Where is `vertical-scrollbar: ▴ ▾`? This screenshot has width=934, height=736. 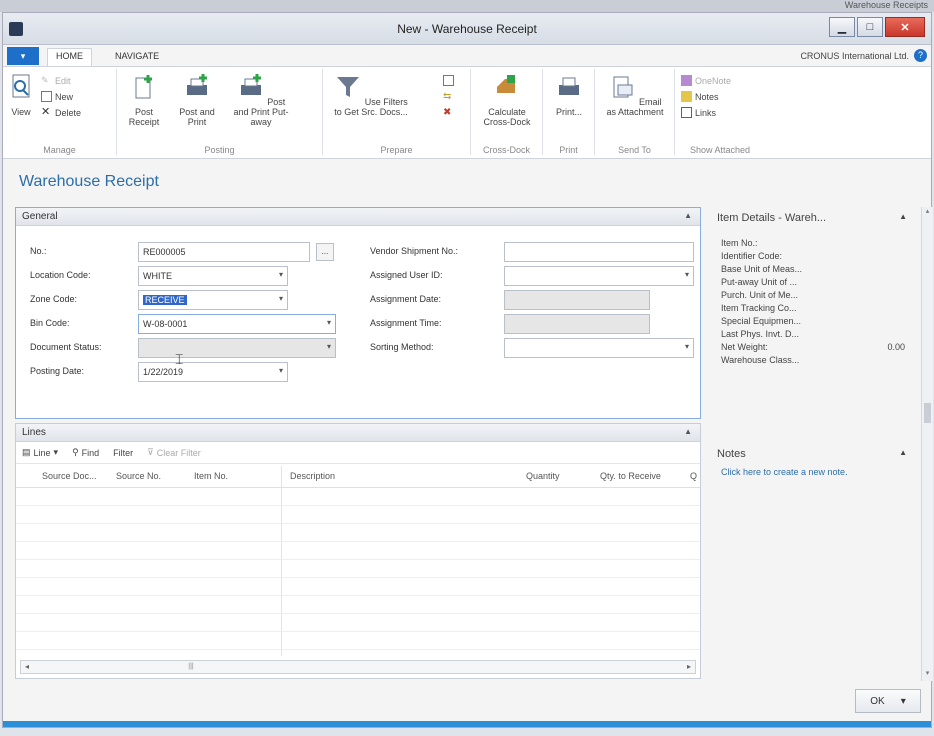 vertical-scrollbar: ▴ ▾ is located at coordinates (927, 444).